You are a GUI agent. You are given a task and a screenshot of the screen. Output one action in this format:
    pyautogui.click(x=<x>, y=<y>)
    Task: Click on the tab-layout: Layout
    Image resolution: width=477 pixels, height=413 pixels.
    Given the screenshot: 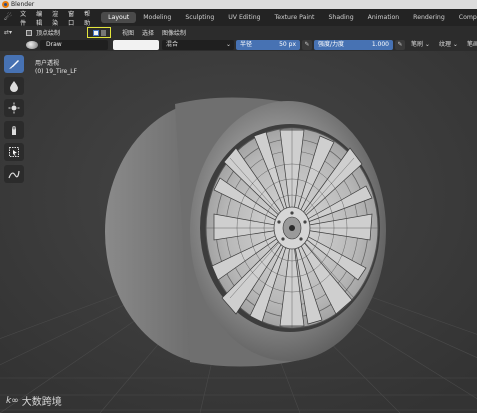 What is the action you would take?
    pyautogui.click(x=119, y=17)
    